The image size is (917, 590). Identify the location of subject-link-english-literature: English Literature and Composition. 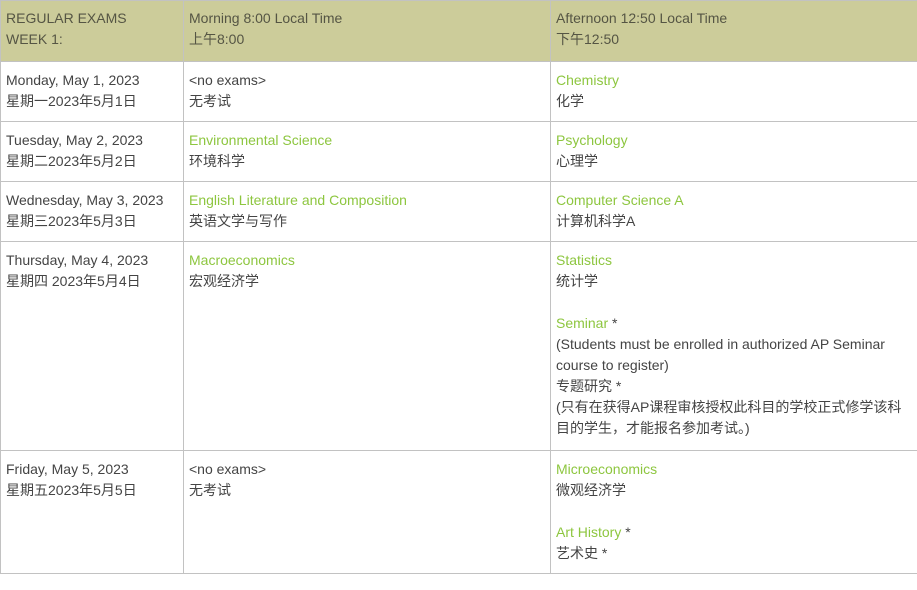
(367, 200).